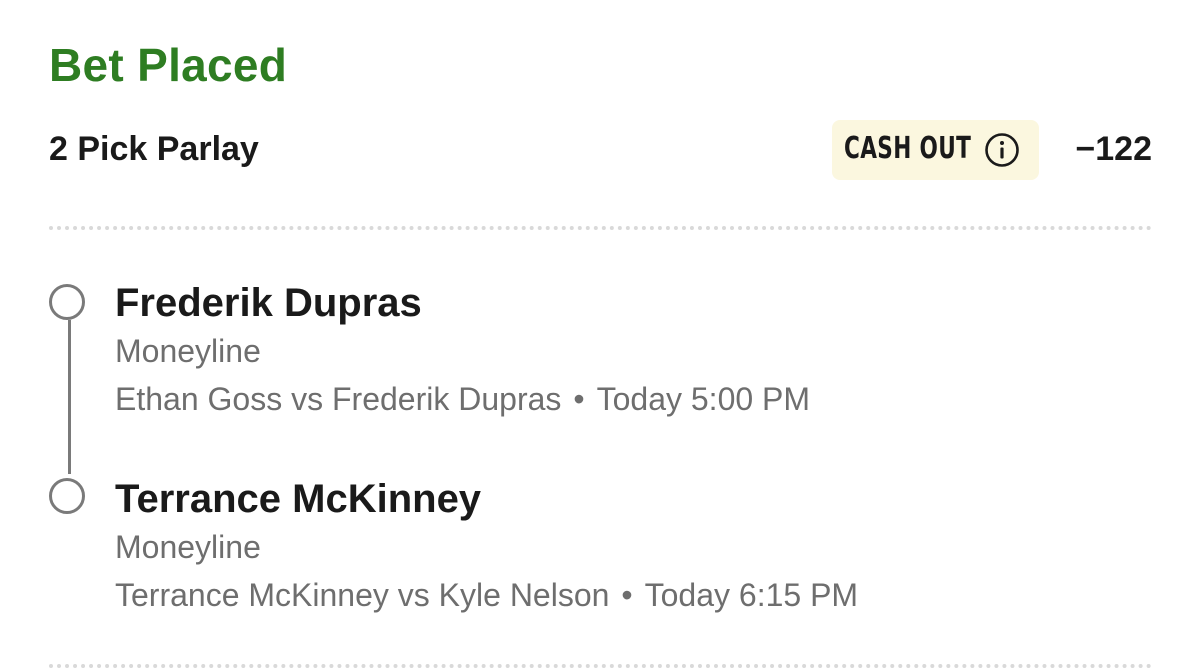 This screenshot has height=670, width=1200. I want to click on leg-matchup: Ethan Goss vs Frederik Dupras, so click(338, 399).